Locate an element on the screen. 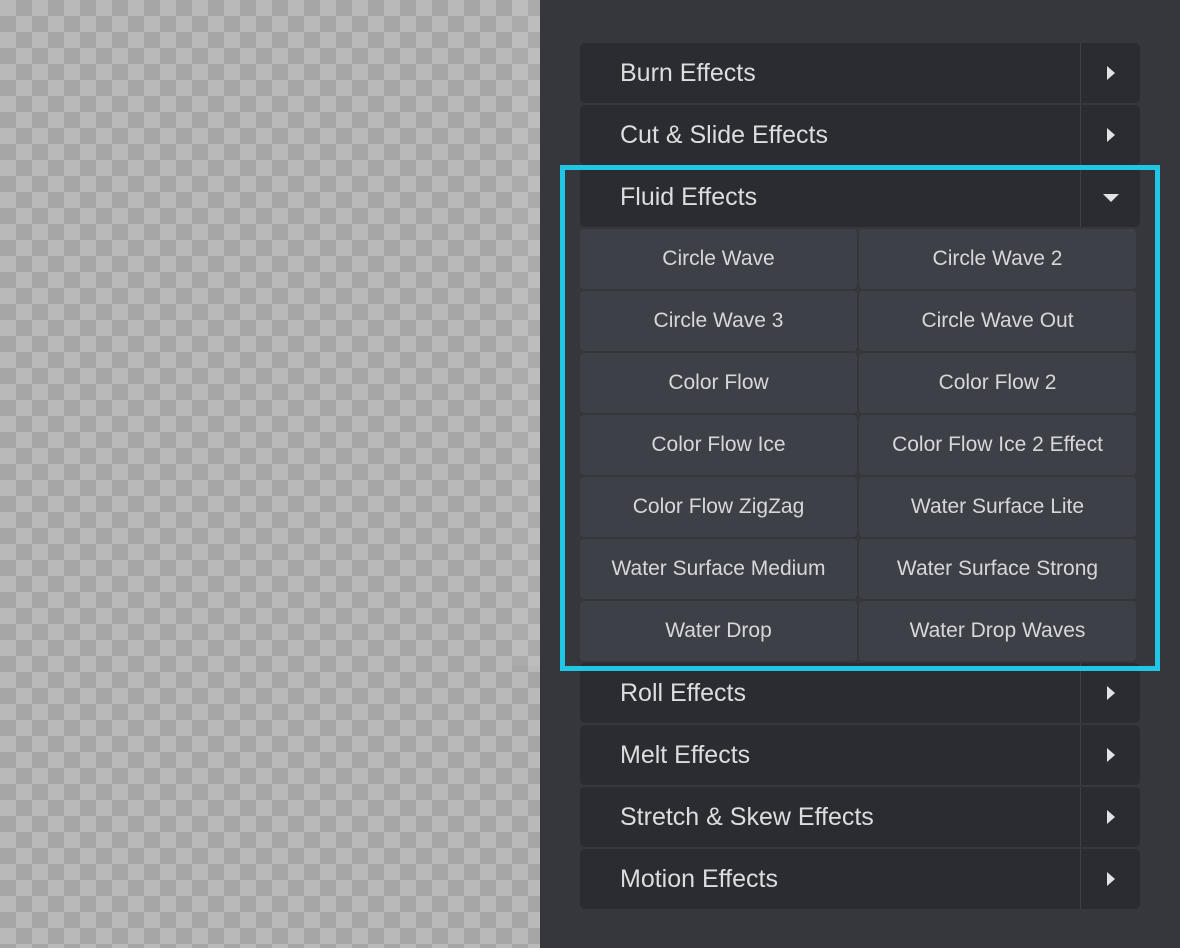  category-roll-effects: Roll Effects is located at coordinates (860, 693).